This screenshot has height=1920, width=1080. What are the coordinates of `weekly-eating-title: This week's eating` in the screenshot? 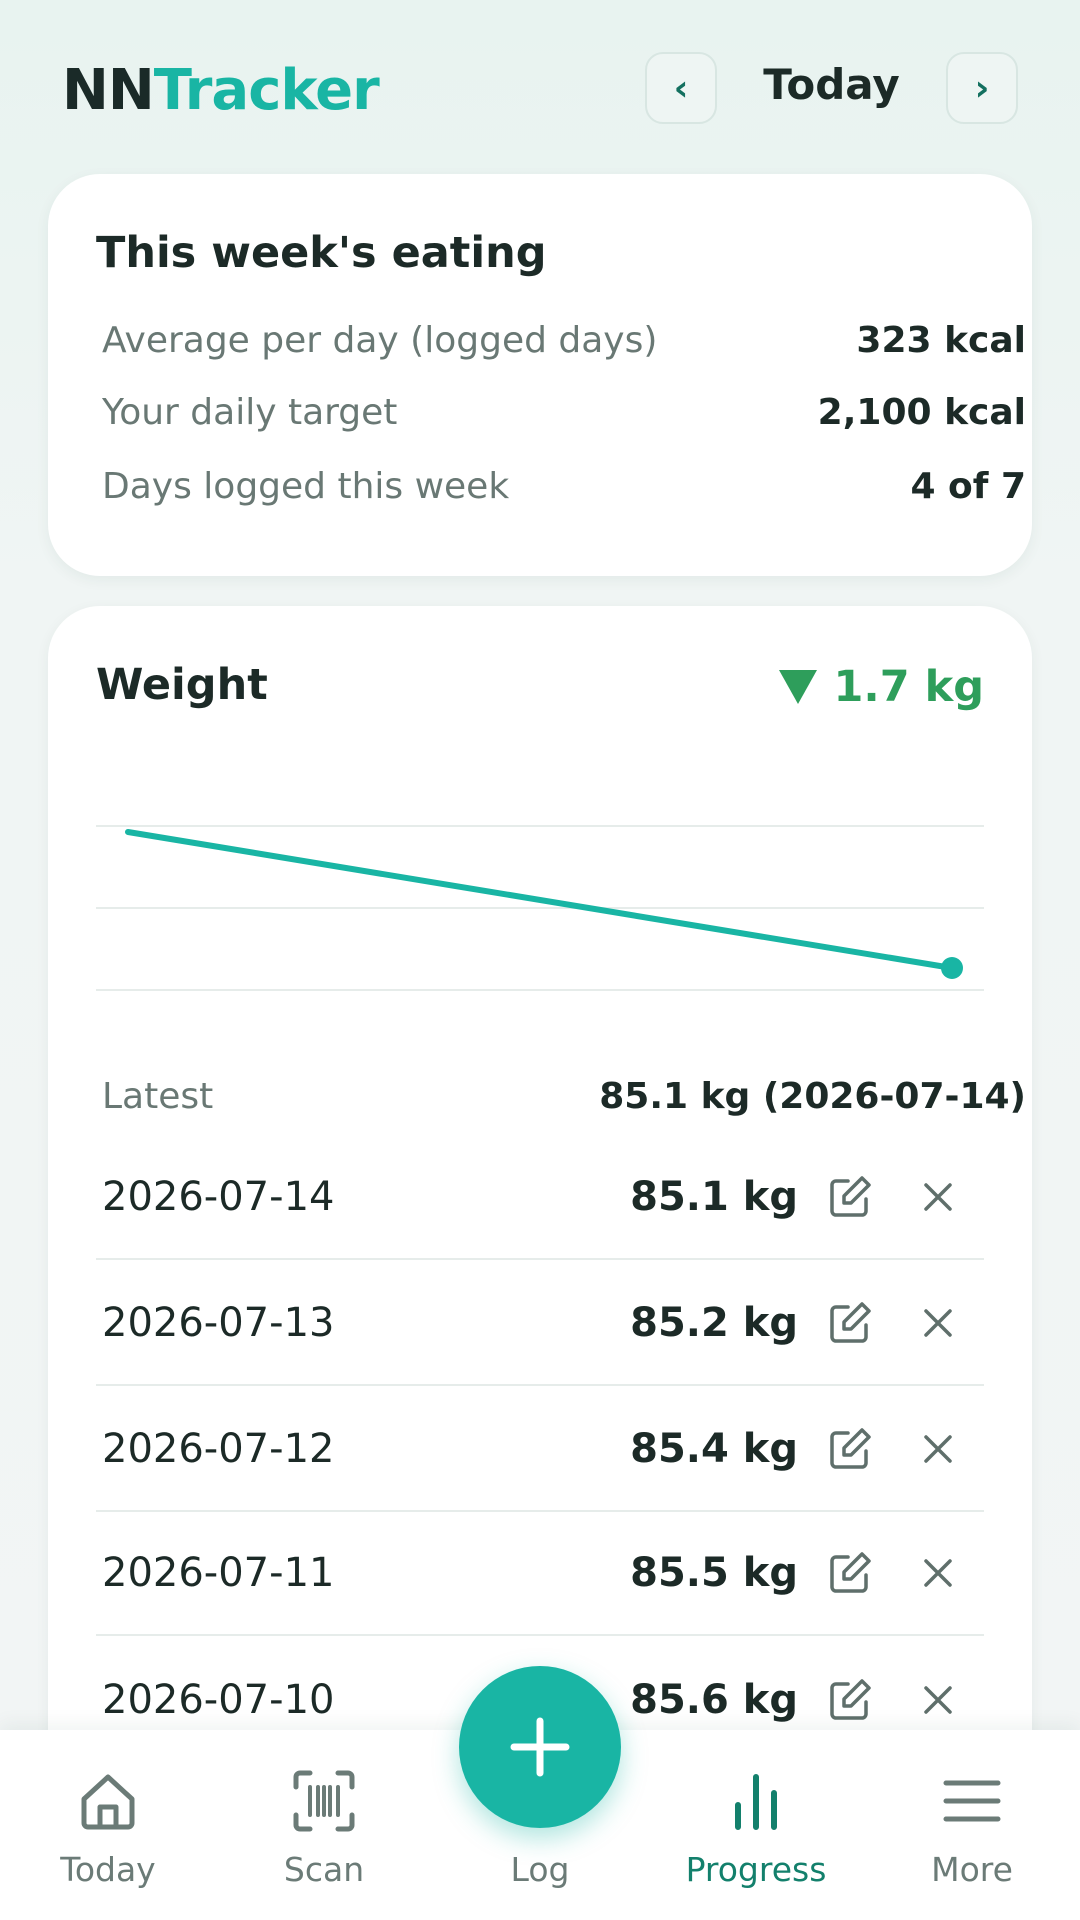 It's located at (321, 253).